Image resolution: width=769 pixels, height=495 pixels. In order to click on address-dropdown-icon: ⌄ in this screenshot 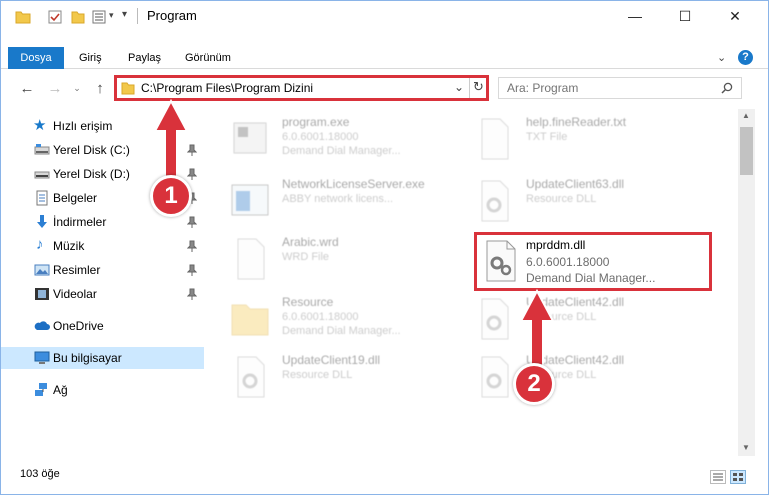, I will do `click(459, 87)`.